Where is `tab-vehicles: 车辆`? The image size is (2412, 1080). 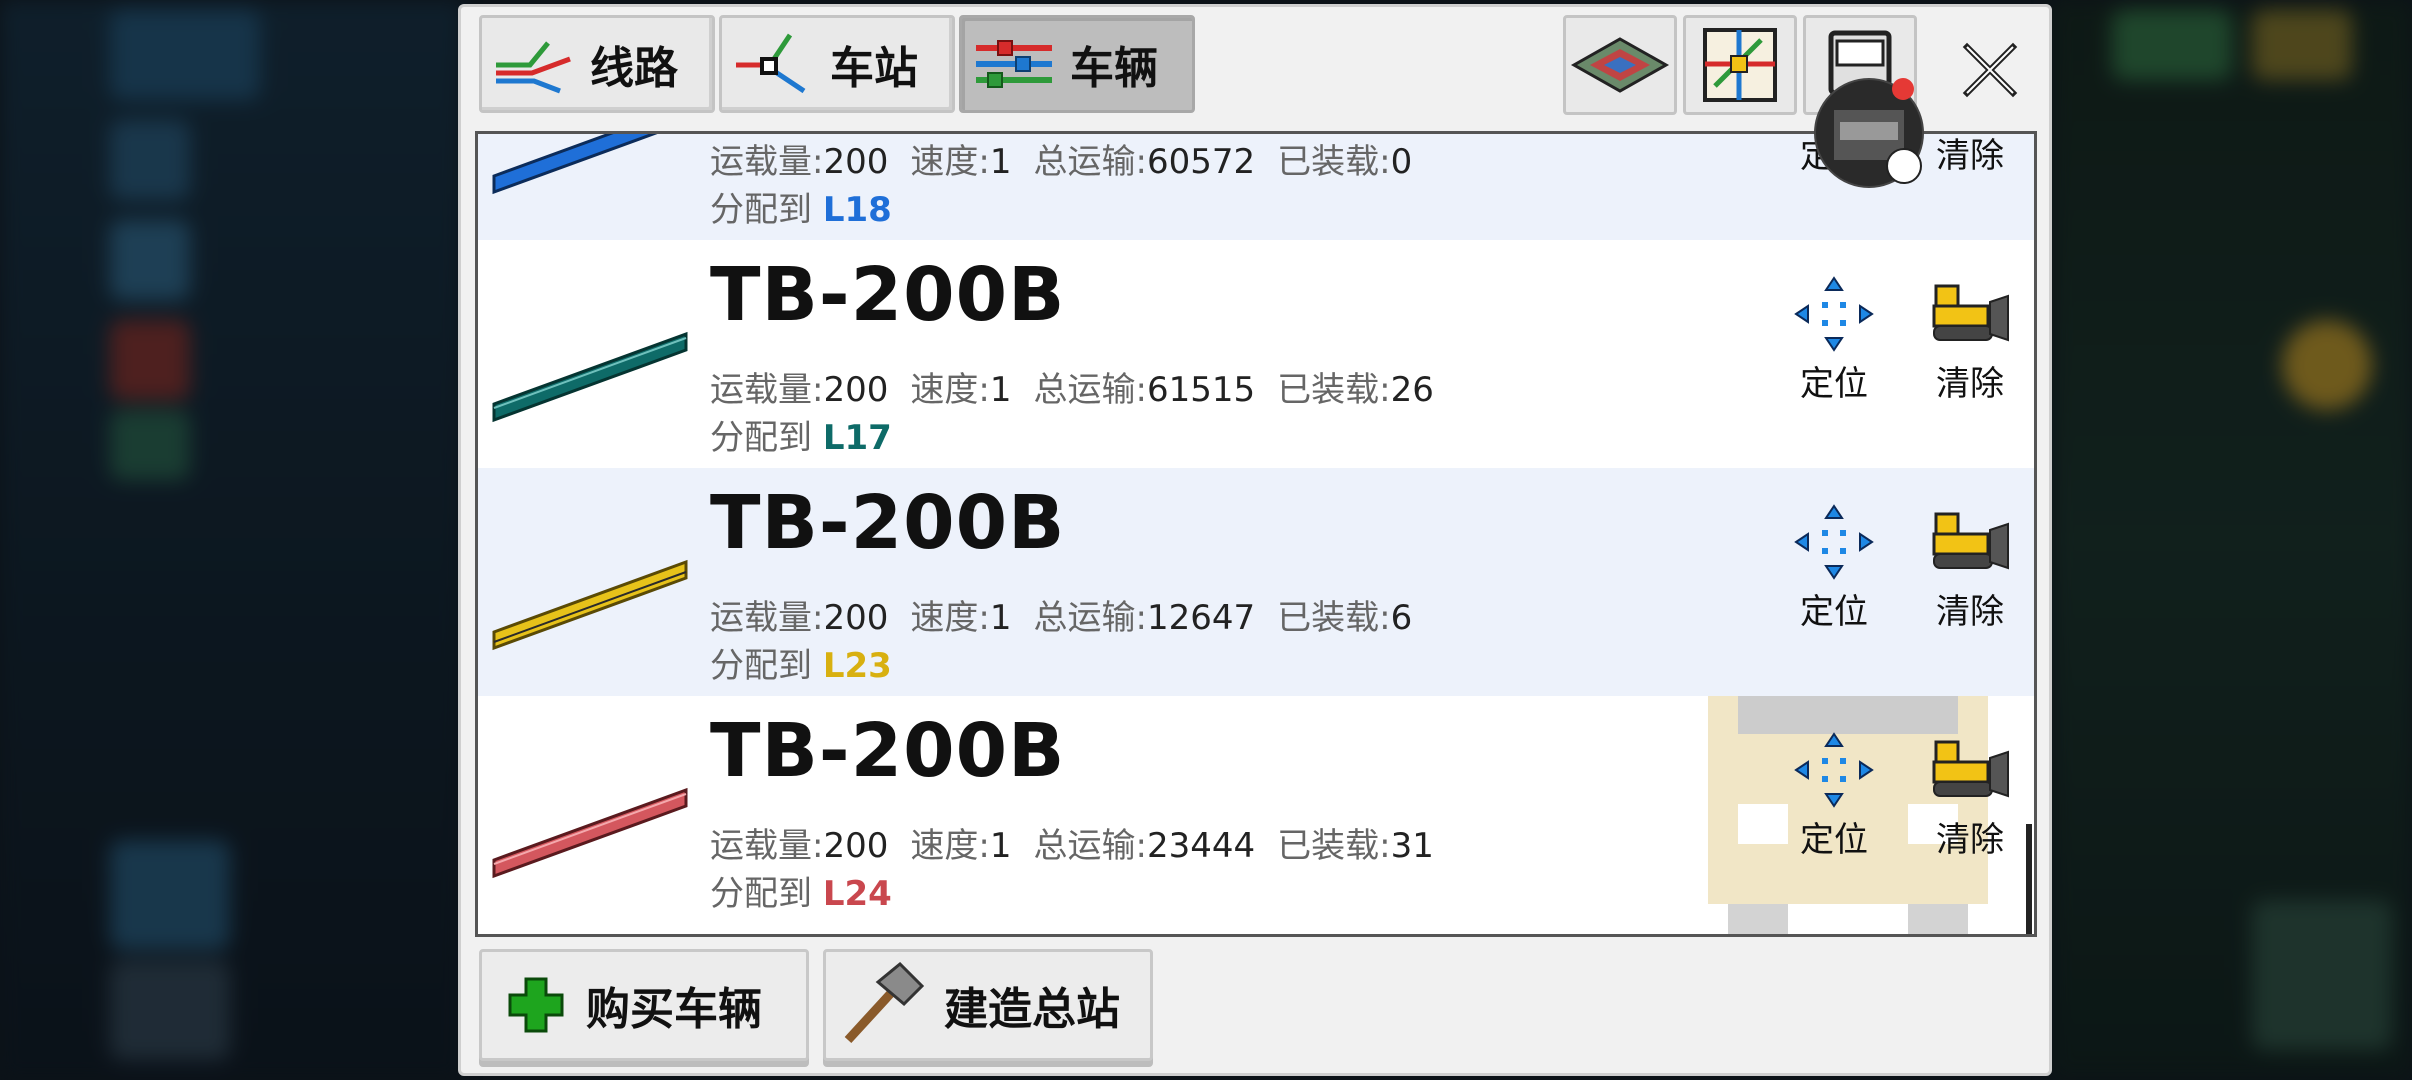
tab-vehicles: 车辆 is located at coordinates (1077, 64).